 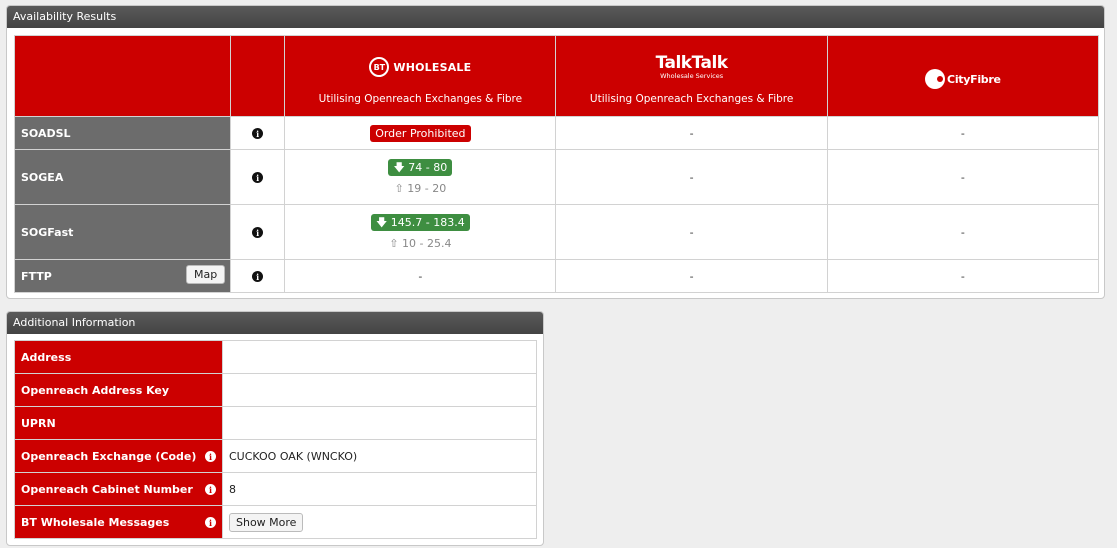 What do you see at coordinates (379, 456) in the screenshot?
I see `value-openreach-exchange: CUCKOO OAK (WNCKO)` at bounding box center [379, 456].